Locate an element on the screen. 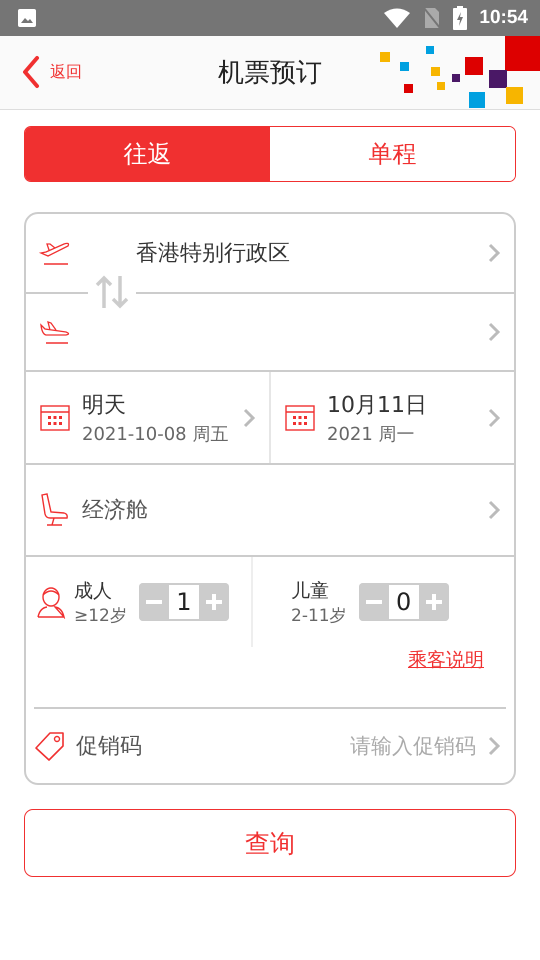 The height and width of the screenshot is (960, 540). passenger-type: 成人 is located at coordinates (93, 591).